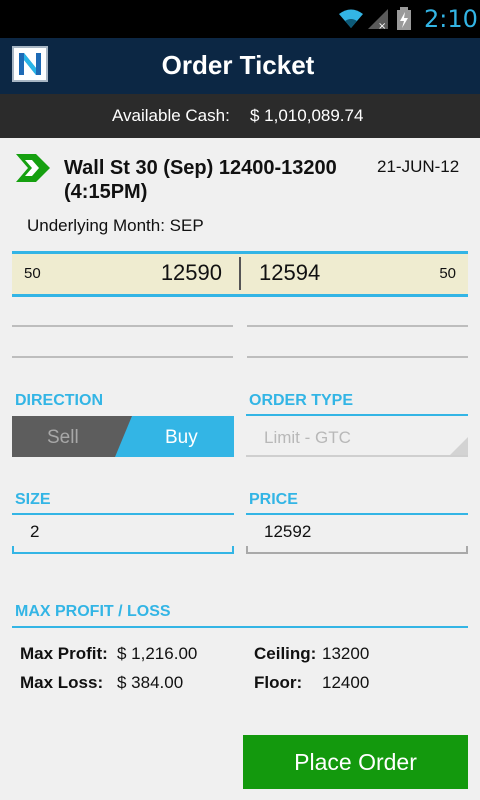  Describe the element at coordinates (307, 437) in the screenshot. I see `order-type-value: Limit - GTC` at that location.